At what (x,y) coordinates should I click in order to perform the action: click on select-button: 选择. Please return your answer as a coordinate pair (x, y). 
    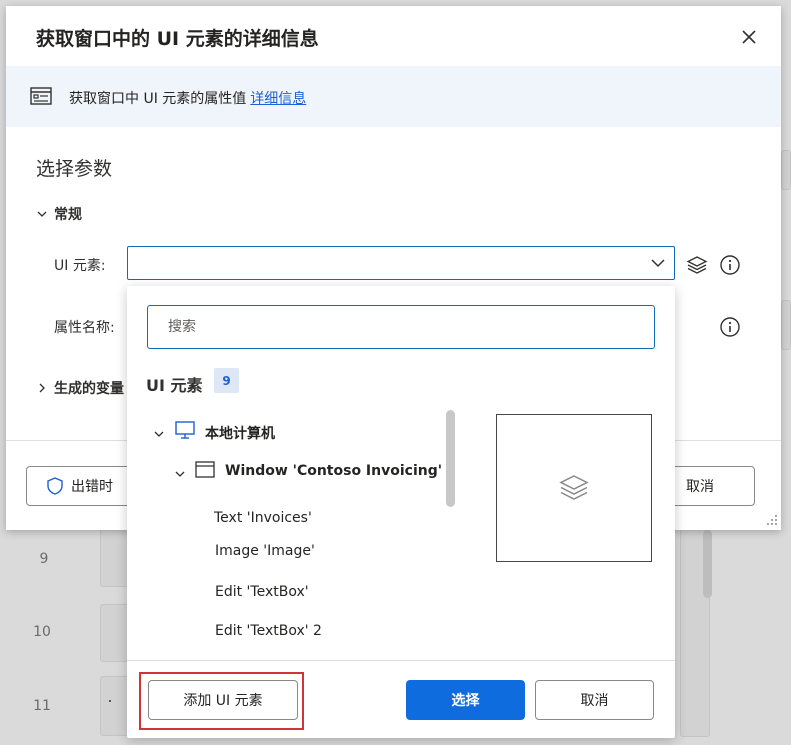
    Looking at the image, I should click on (465, 700).